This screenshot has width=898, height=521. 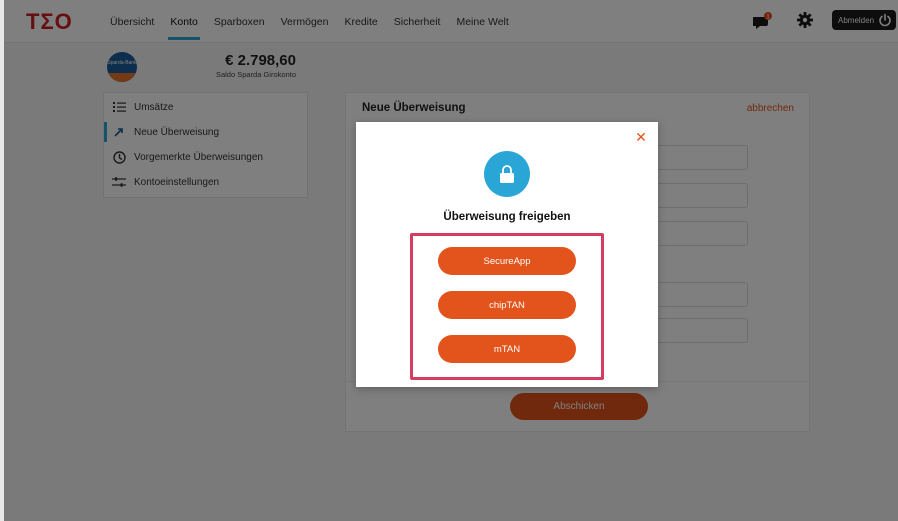 I want to click on secureapp-button: SecureApp, so click(x=507, y=261).